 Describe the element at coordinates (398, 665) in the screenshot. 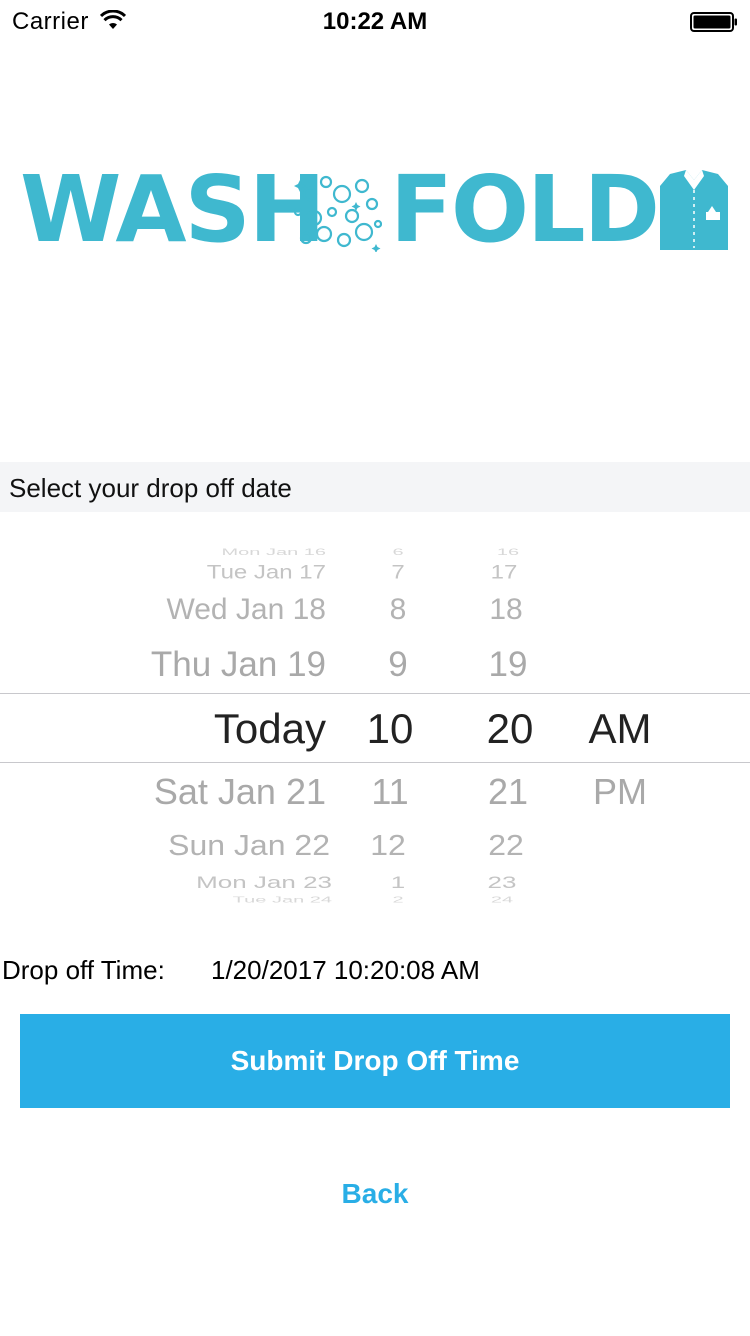

I see `picker-hour-row: 9` at that location.